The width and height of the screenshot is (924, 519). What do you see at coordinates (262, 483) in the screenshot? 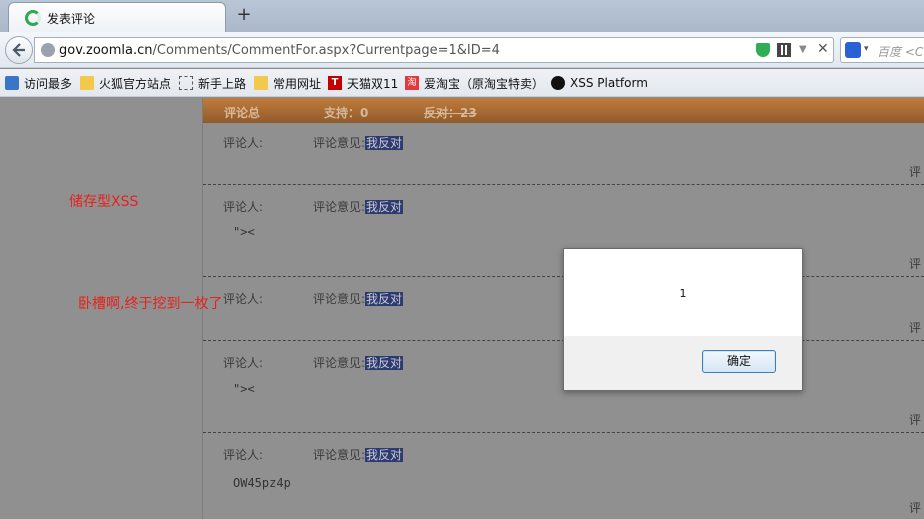
I see `comment-body: OW45pz4p` at bounding box center [262, 483].